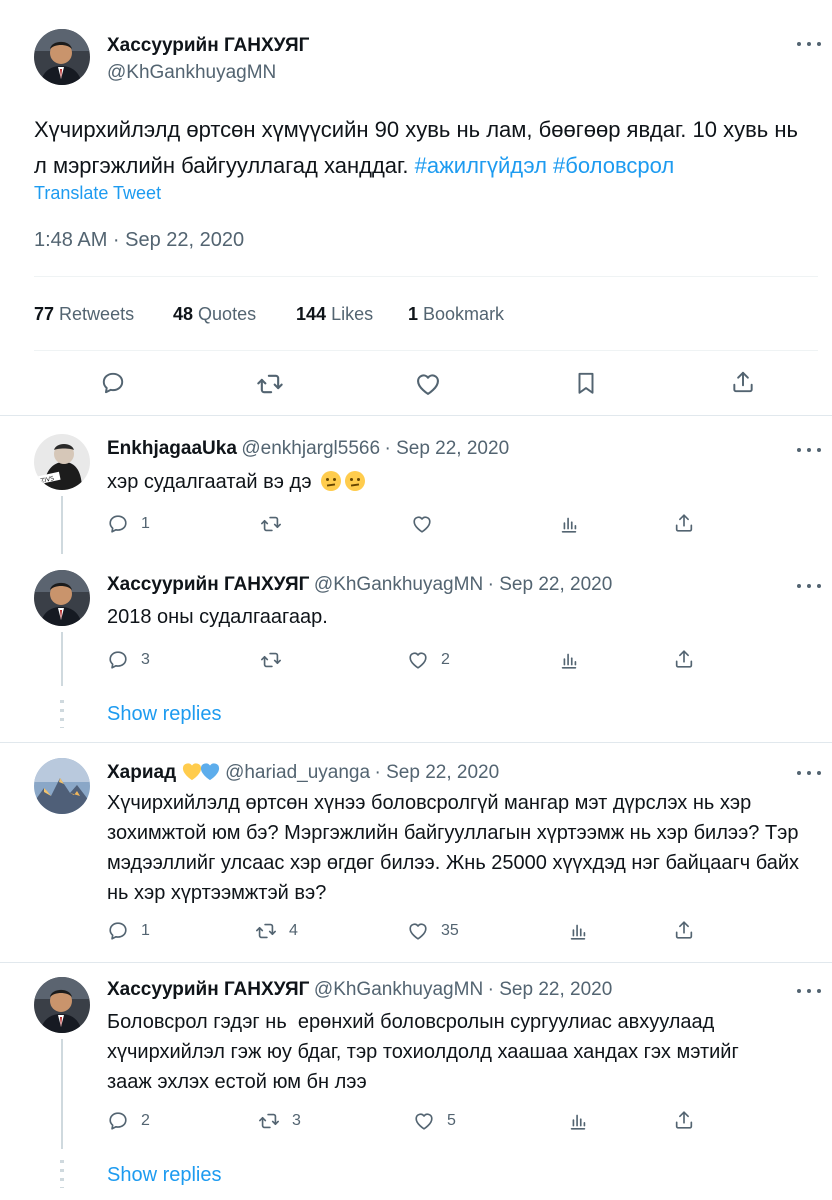 This screenshot has height=1200, width=832. I want to click on like-count: 5, so click(451, 1120).